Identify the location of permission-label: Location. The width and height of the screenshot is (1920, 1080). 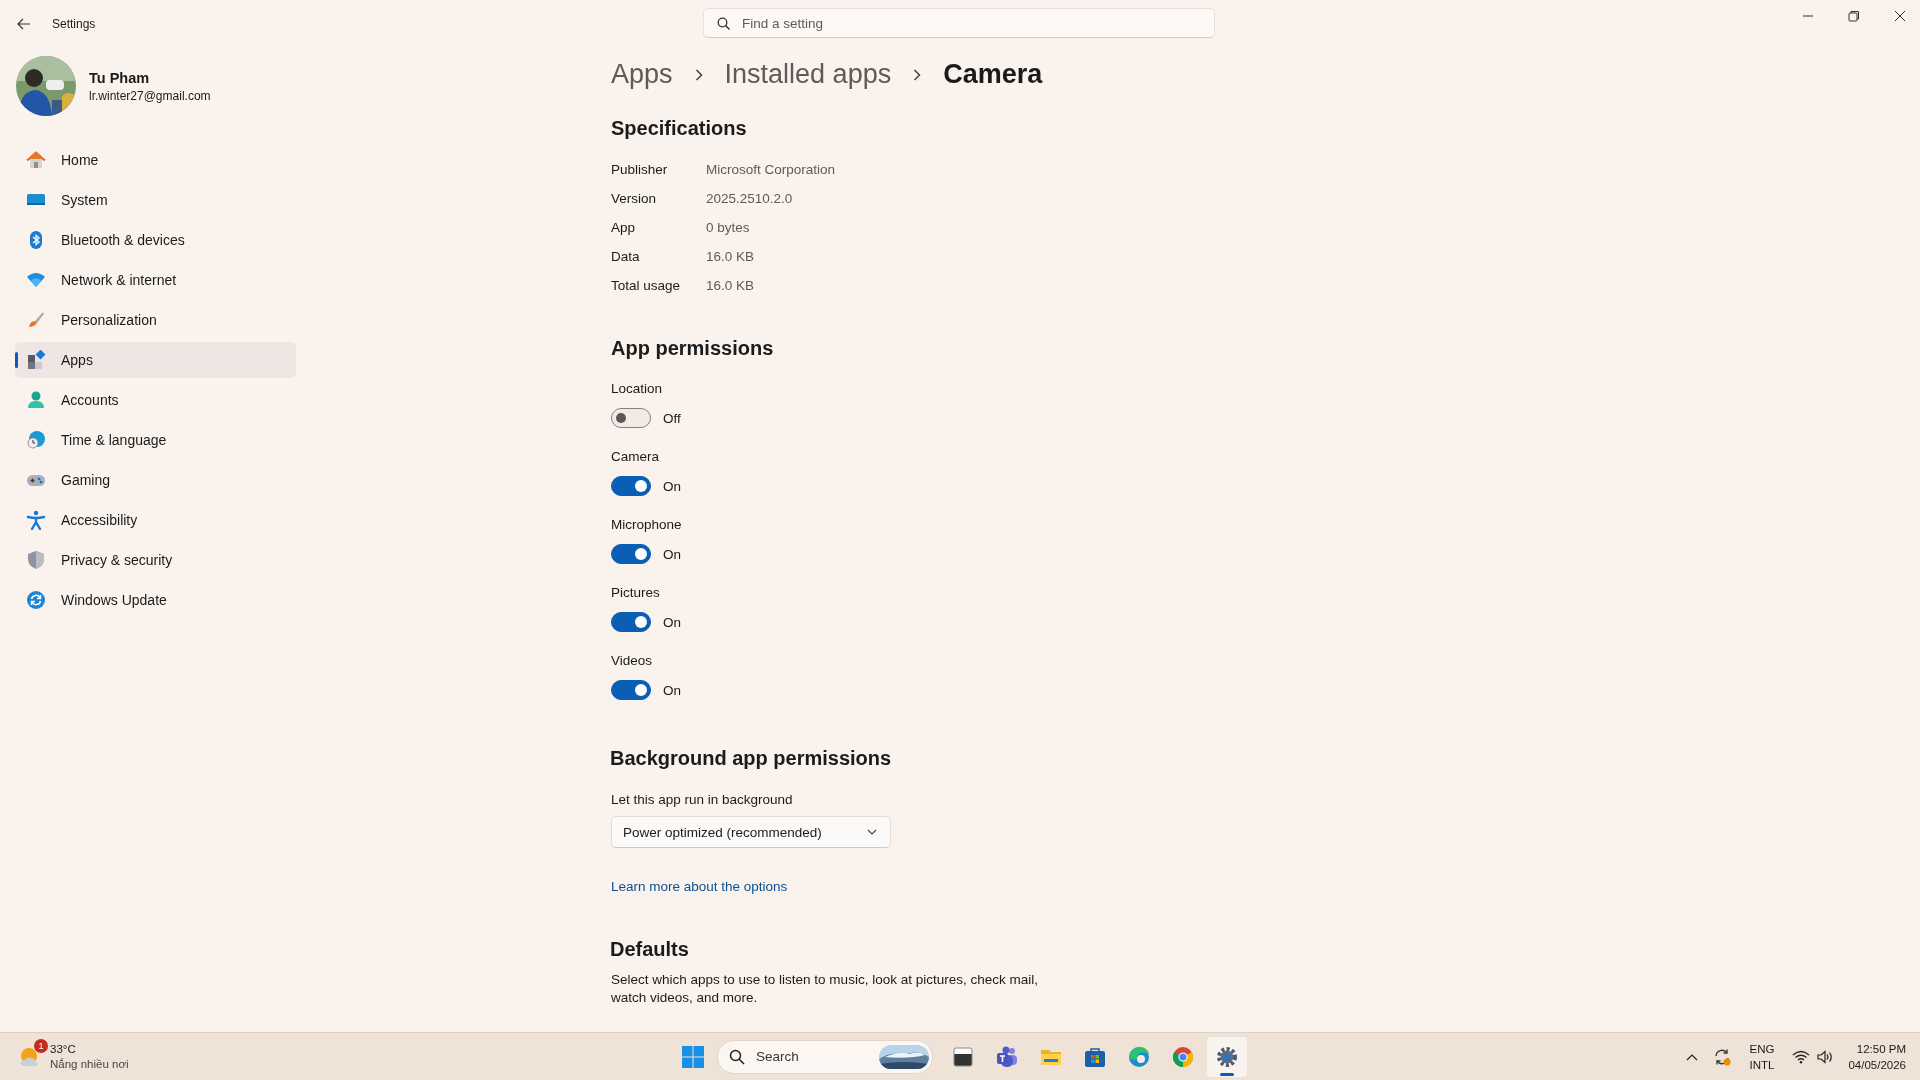
(637, 388).